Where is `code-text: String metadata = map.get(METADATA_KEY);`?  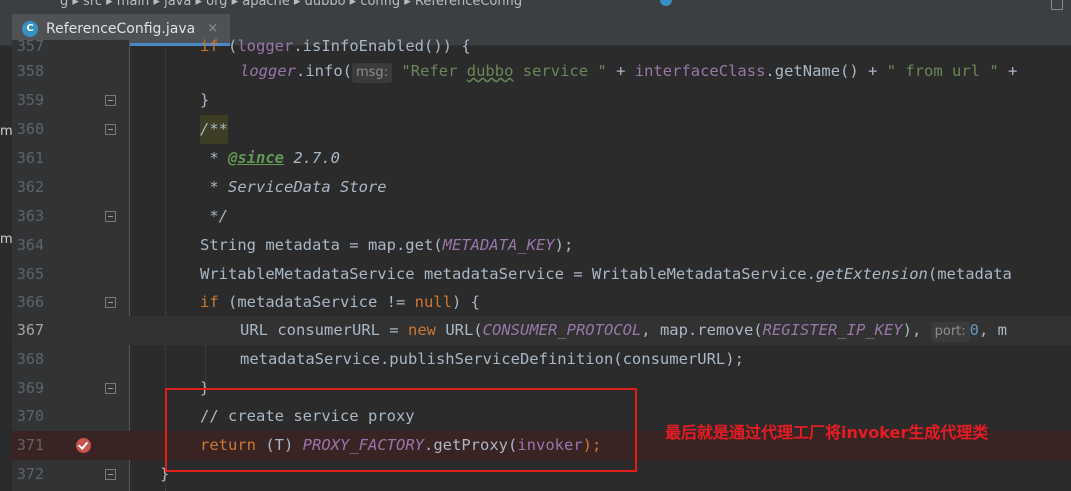 code-text: String metadata = map.get(METADATA_KEY); is located at coordinates (387, 245).